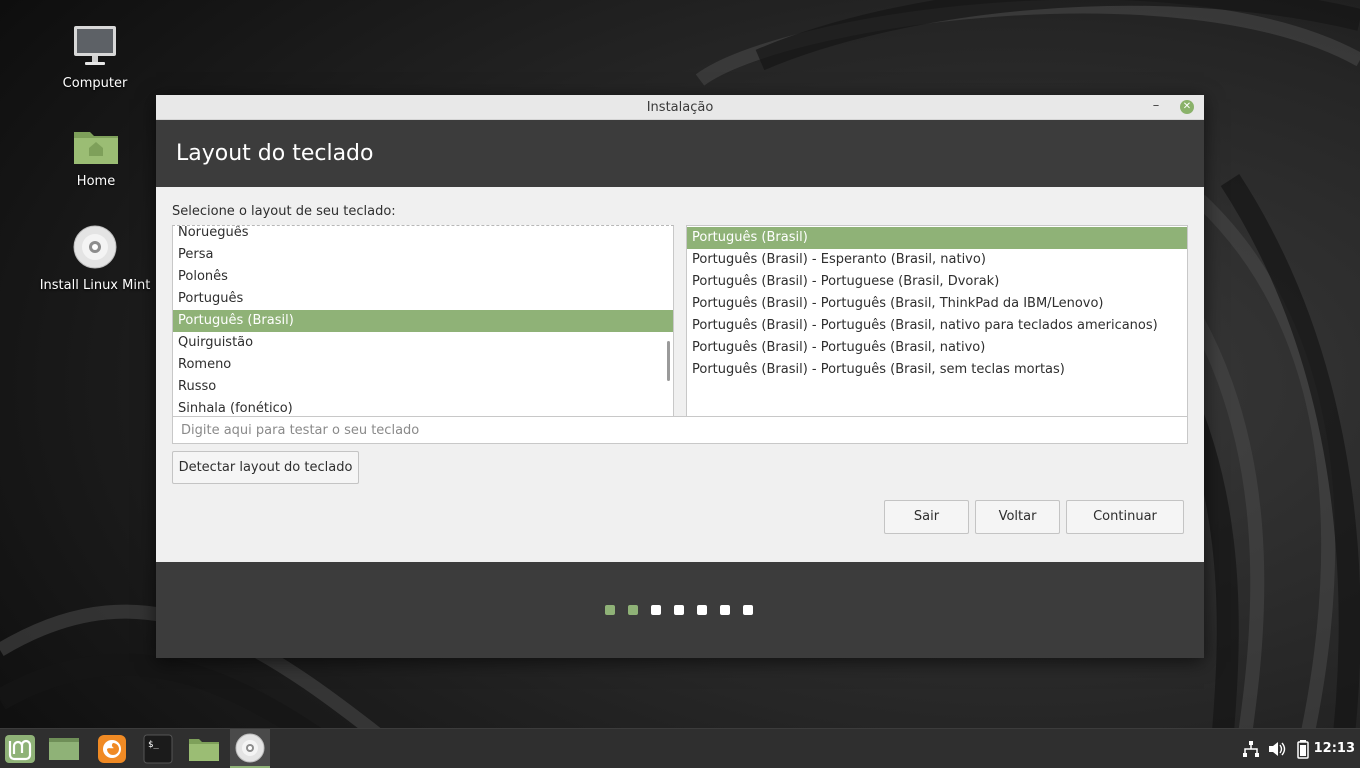 This screenshot has height=768, width=1360. What do you see at coordinates (423, 407) in the screenshot?
I see `layout-list-item: Sinhala (fonético)` at bounding box center [423, 407].